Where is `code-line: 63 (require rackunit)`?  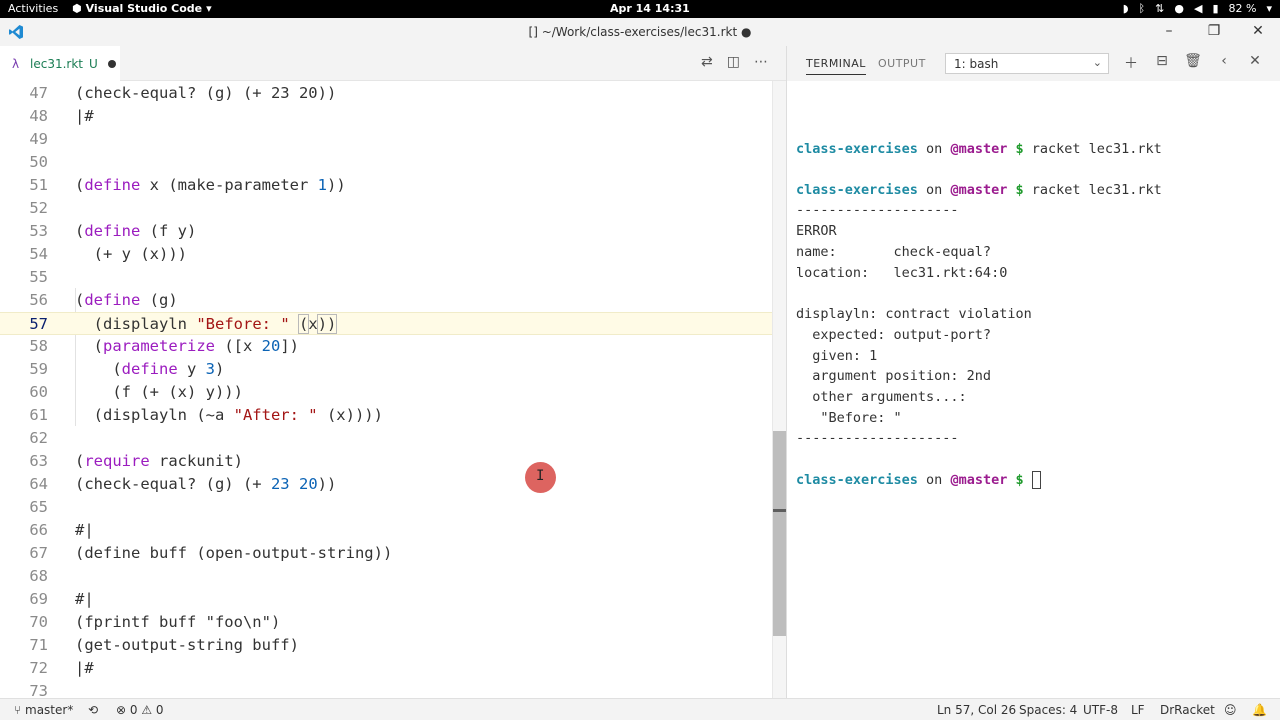
code-line: 63 (require rackunit) is located at coordinates (136, 461).